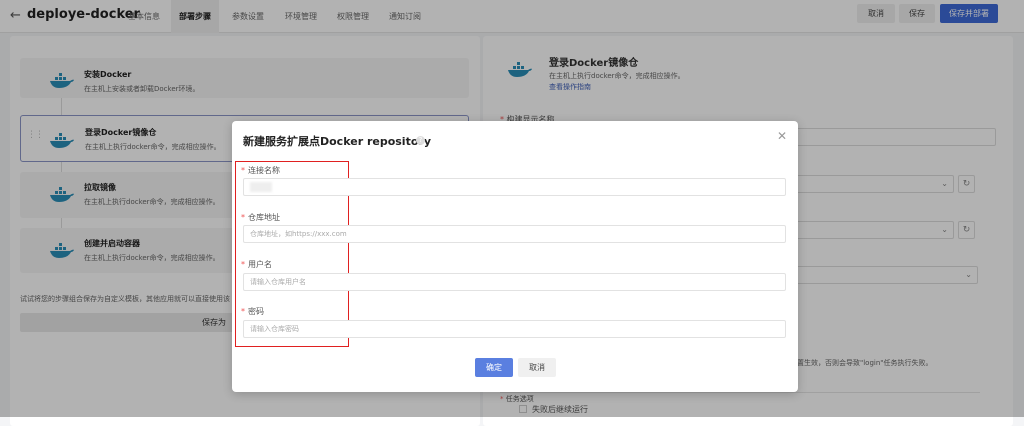 Image resolution: width=1024 pixels, height=426 pixels. I want to click on connection-name-input, so click(514, 187).